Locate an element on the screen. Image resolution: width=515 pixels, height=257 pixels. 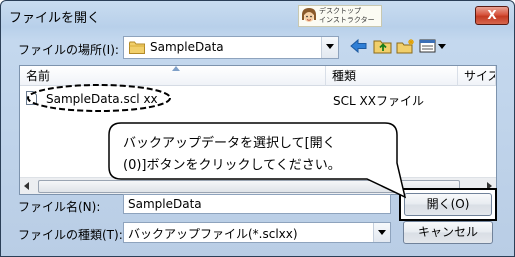
column-header-size: サイズ is located at coordinates (477, 76).